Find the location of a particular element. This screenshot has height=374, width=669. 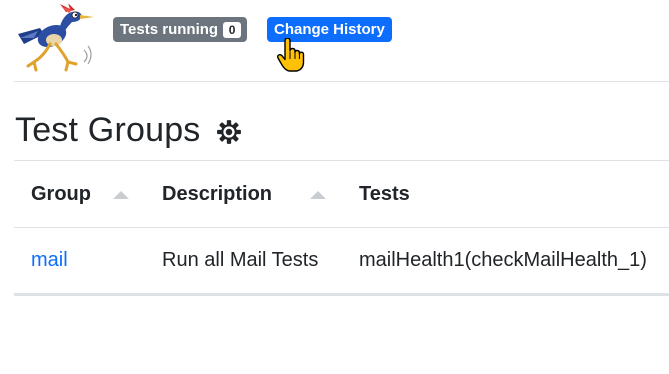

roadrunner-logo is located at coordinates (54, 39).